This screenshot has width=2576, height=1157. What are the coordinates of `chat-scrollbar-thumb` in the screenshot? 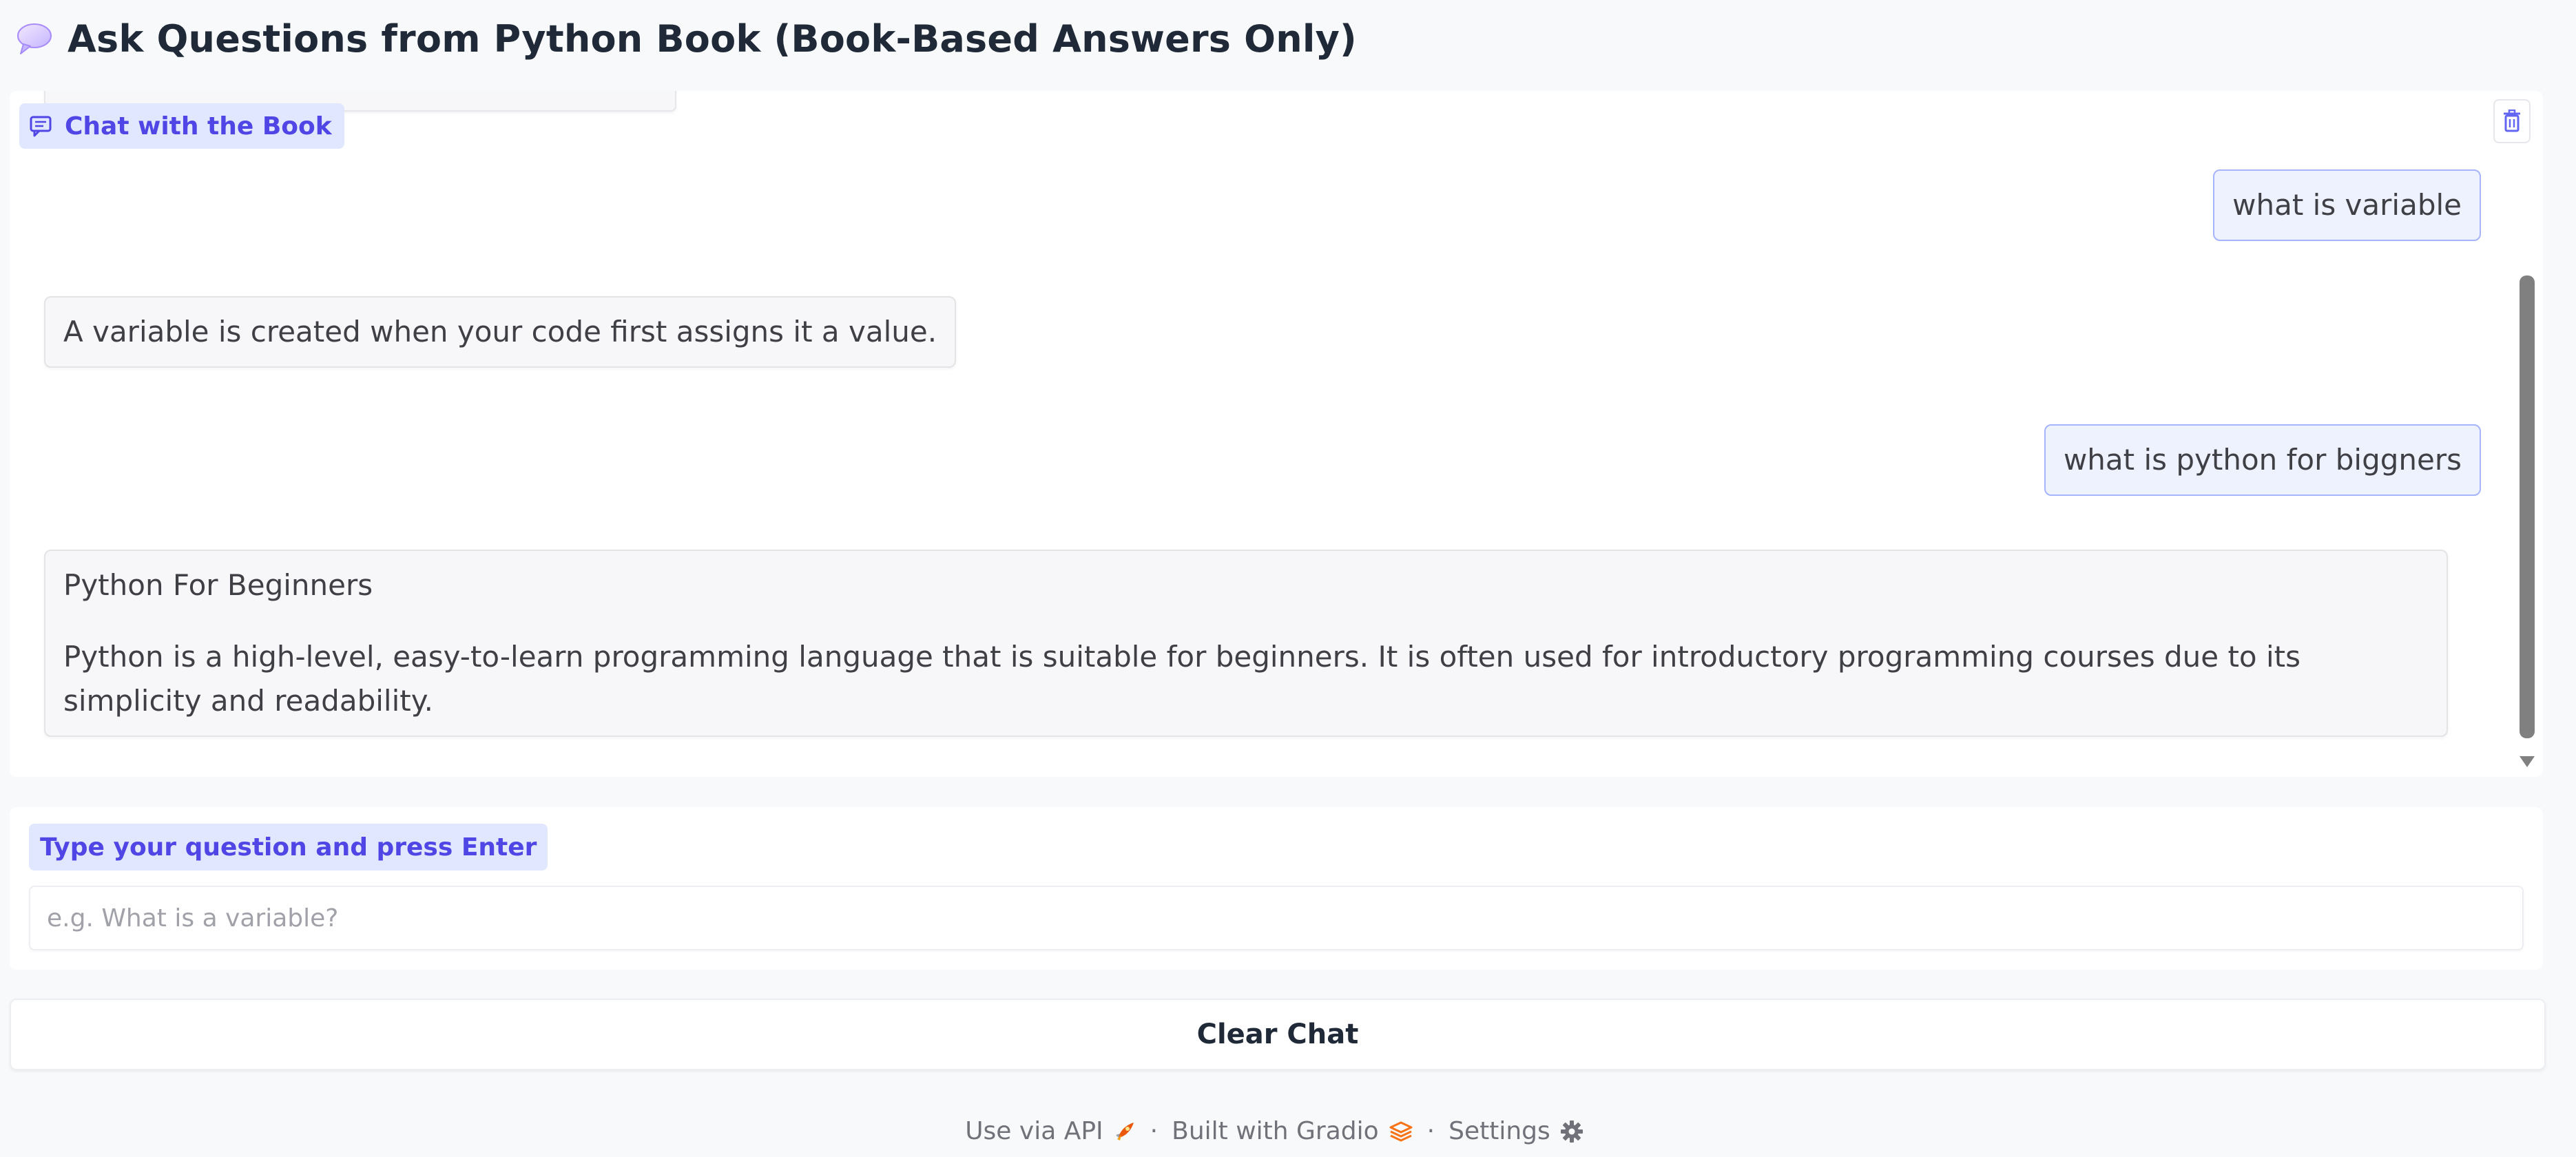 It's located at (2527, 506).